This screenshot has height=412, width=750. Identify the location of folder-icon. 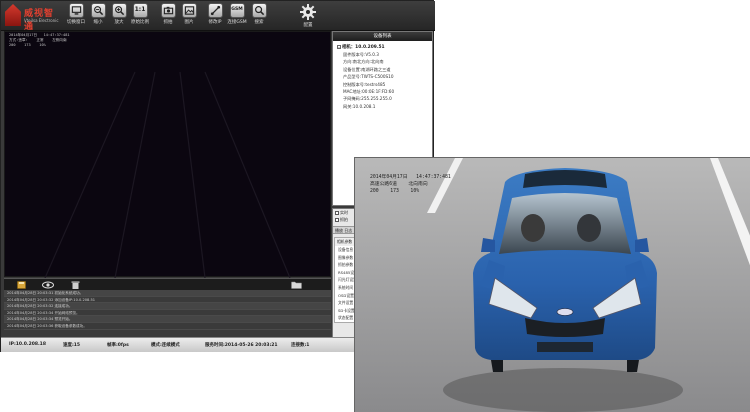
(296, 285).